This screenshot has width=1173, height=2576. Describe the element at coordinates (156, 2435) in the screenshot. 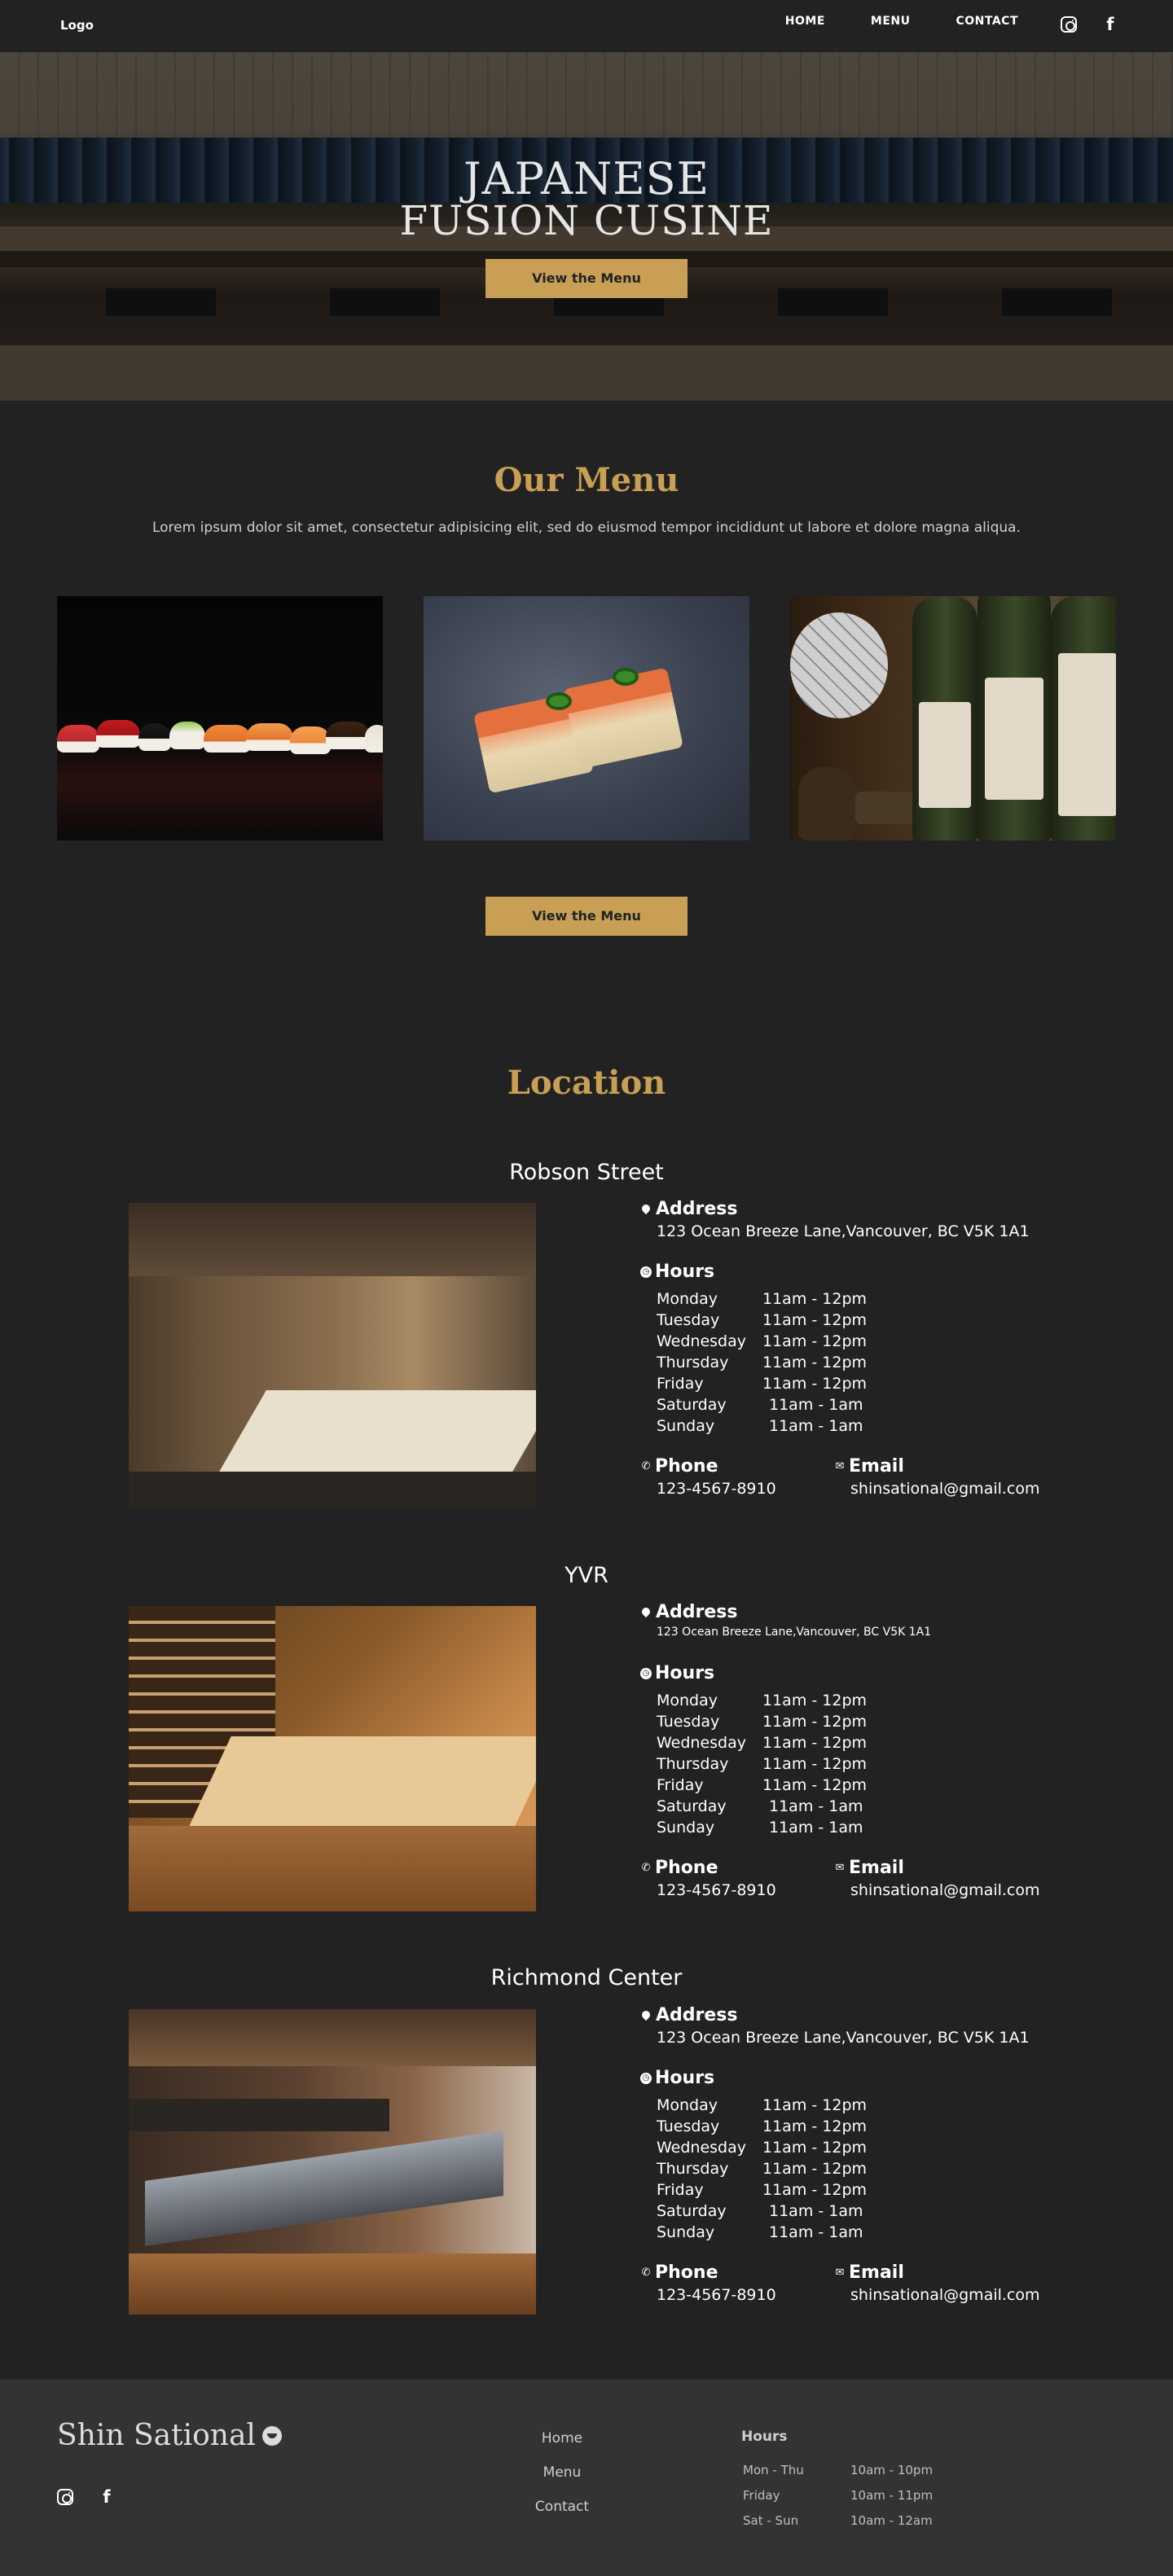

I see `brand-name: Shin Sational` at that location.